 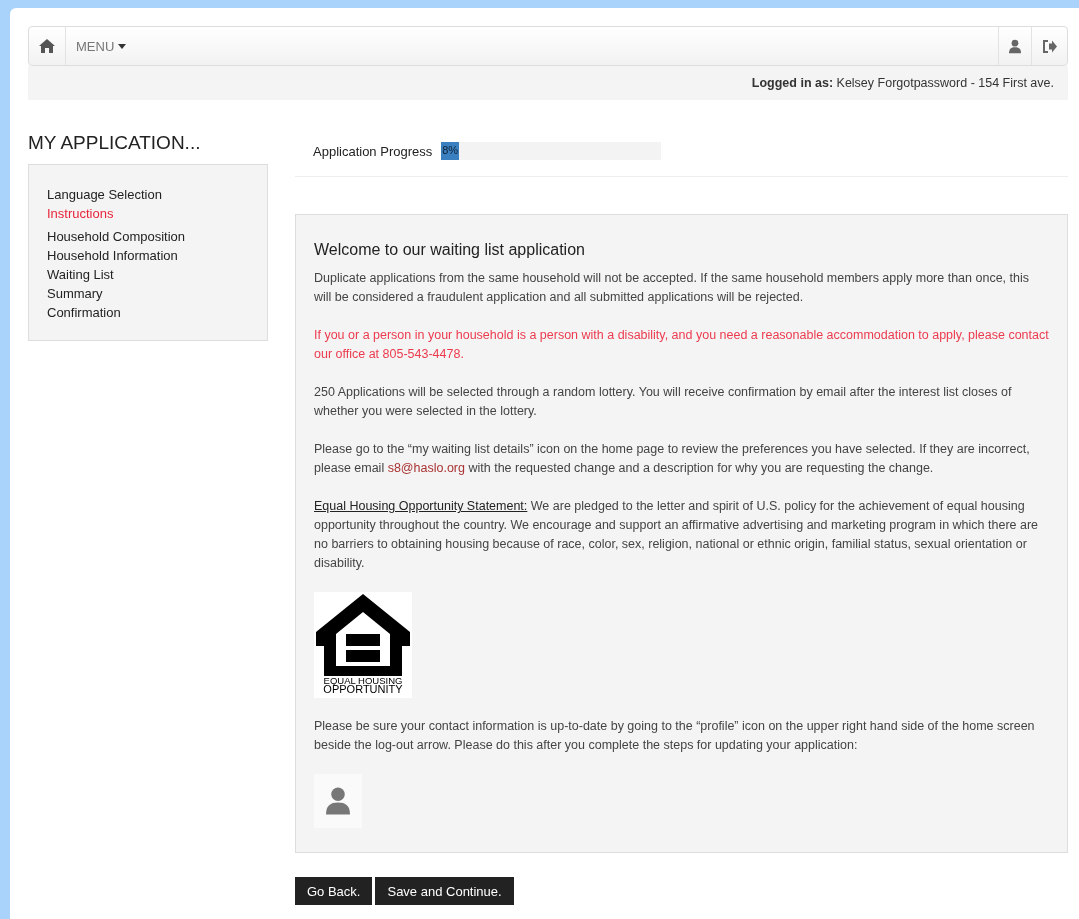 I want to click on welcome-heading: Welcome to our waiting list application, so click(x=450, y=250).